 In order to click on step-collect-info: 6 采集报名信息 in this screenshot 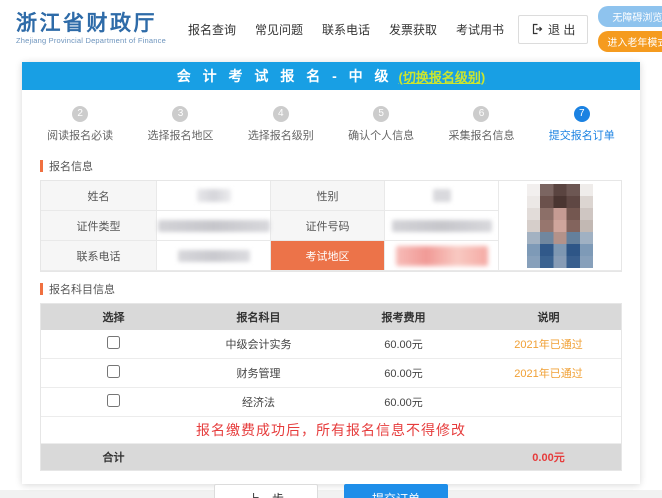, I will do `click(481, 124)`.